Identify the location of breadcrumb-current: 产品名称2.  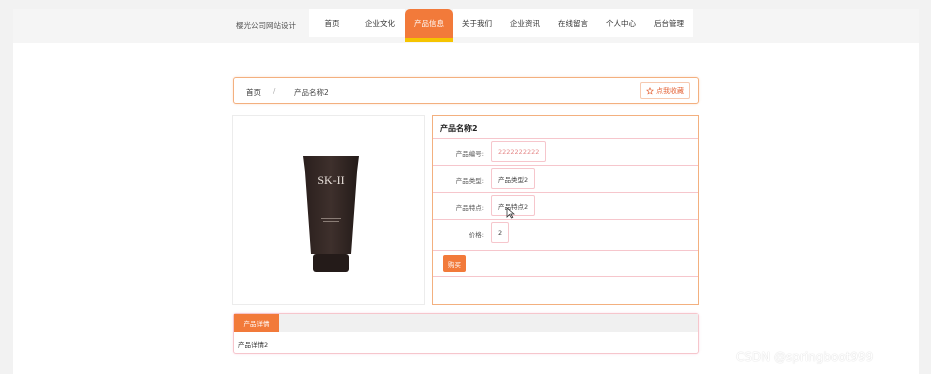
(311, 92).